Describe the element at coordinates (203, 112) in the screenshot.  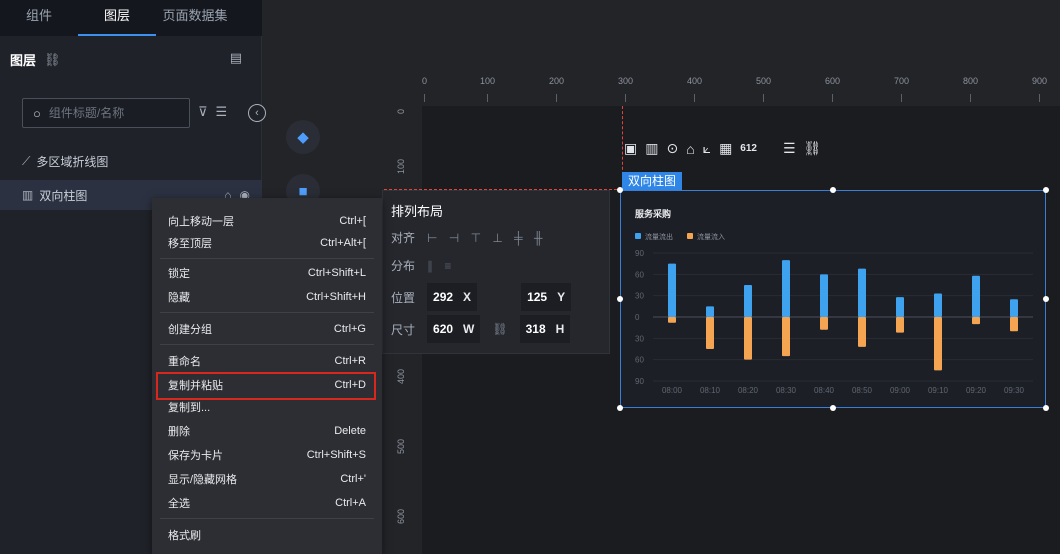
I see `filter-icon: ⊽` at that location.